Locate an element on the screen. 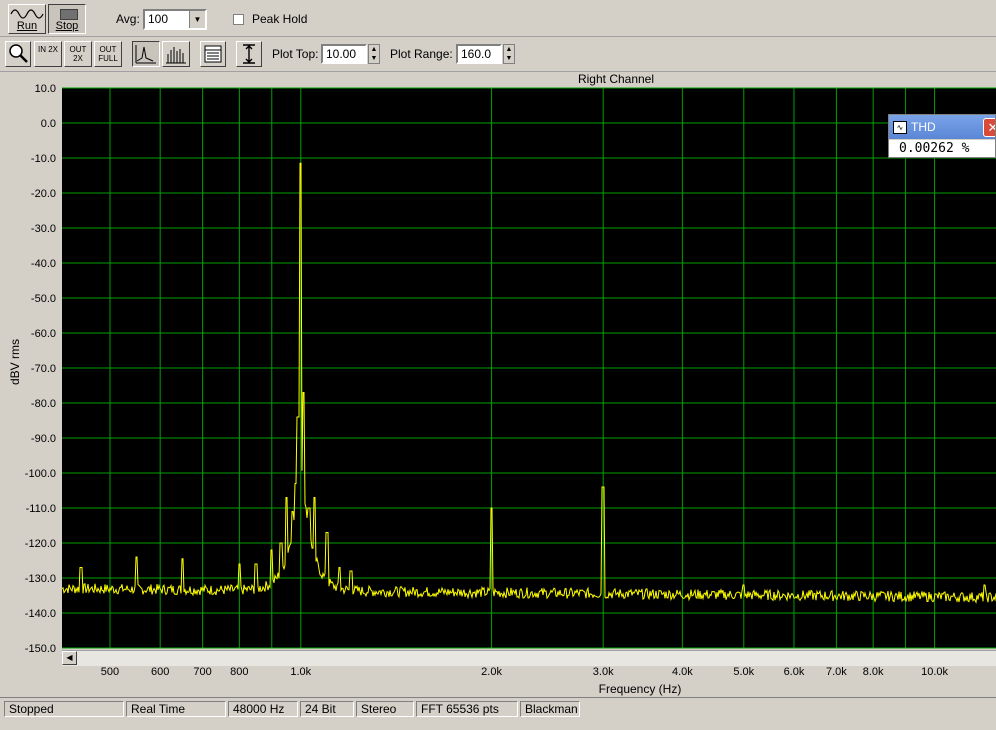  thd-title-bar: ∿ THD ✕ is located at coordinates (942, 127).